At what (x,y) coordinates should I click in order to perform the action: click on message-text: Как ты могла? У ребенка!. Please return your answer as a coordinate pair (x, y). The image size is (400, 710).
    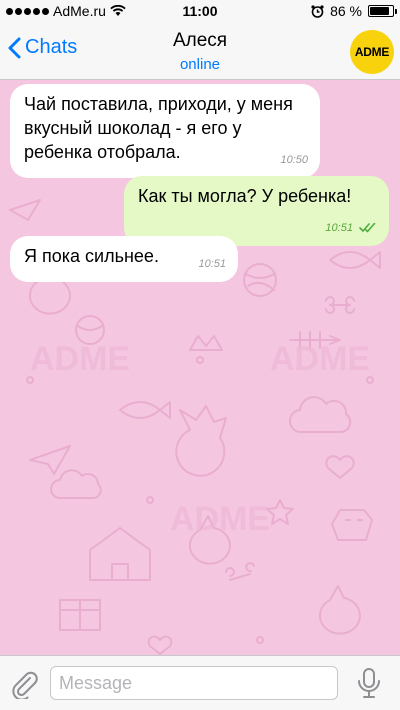
    Looking at the image, I should click on (245, 196).